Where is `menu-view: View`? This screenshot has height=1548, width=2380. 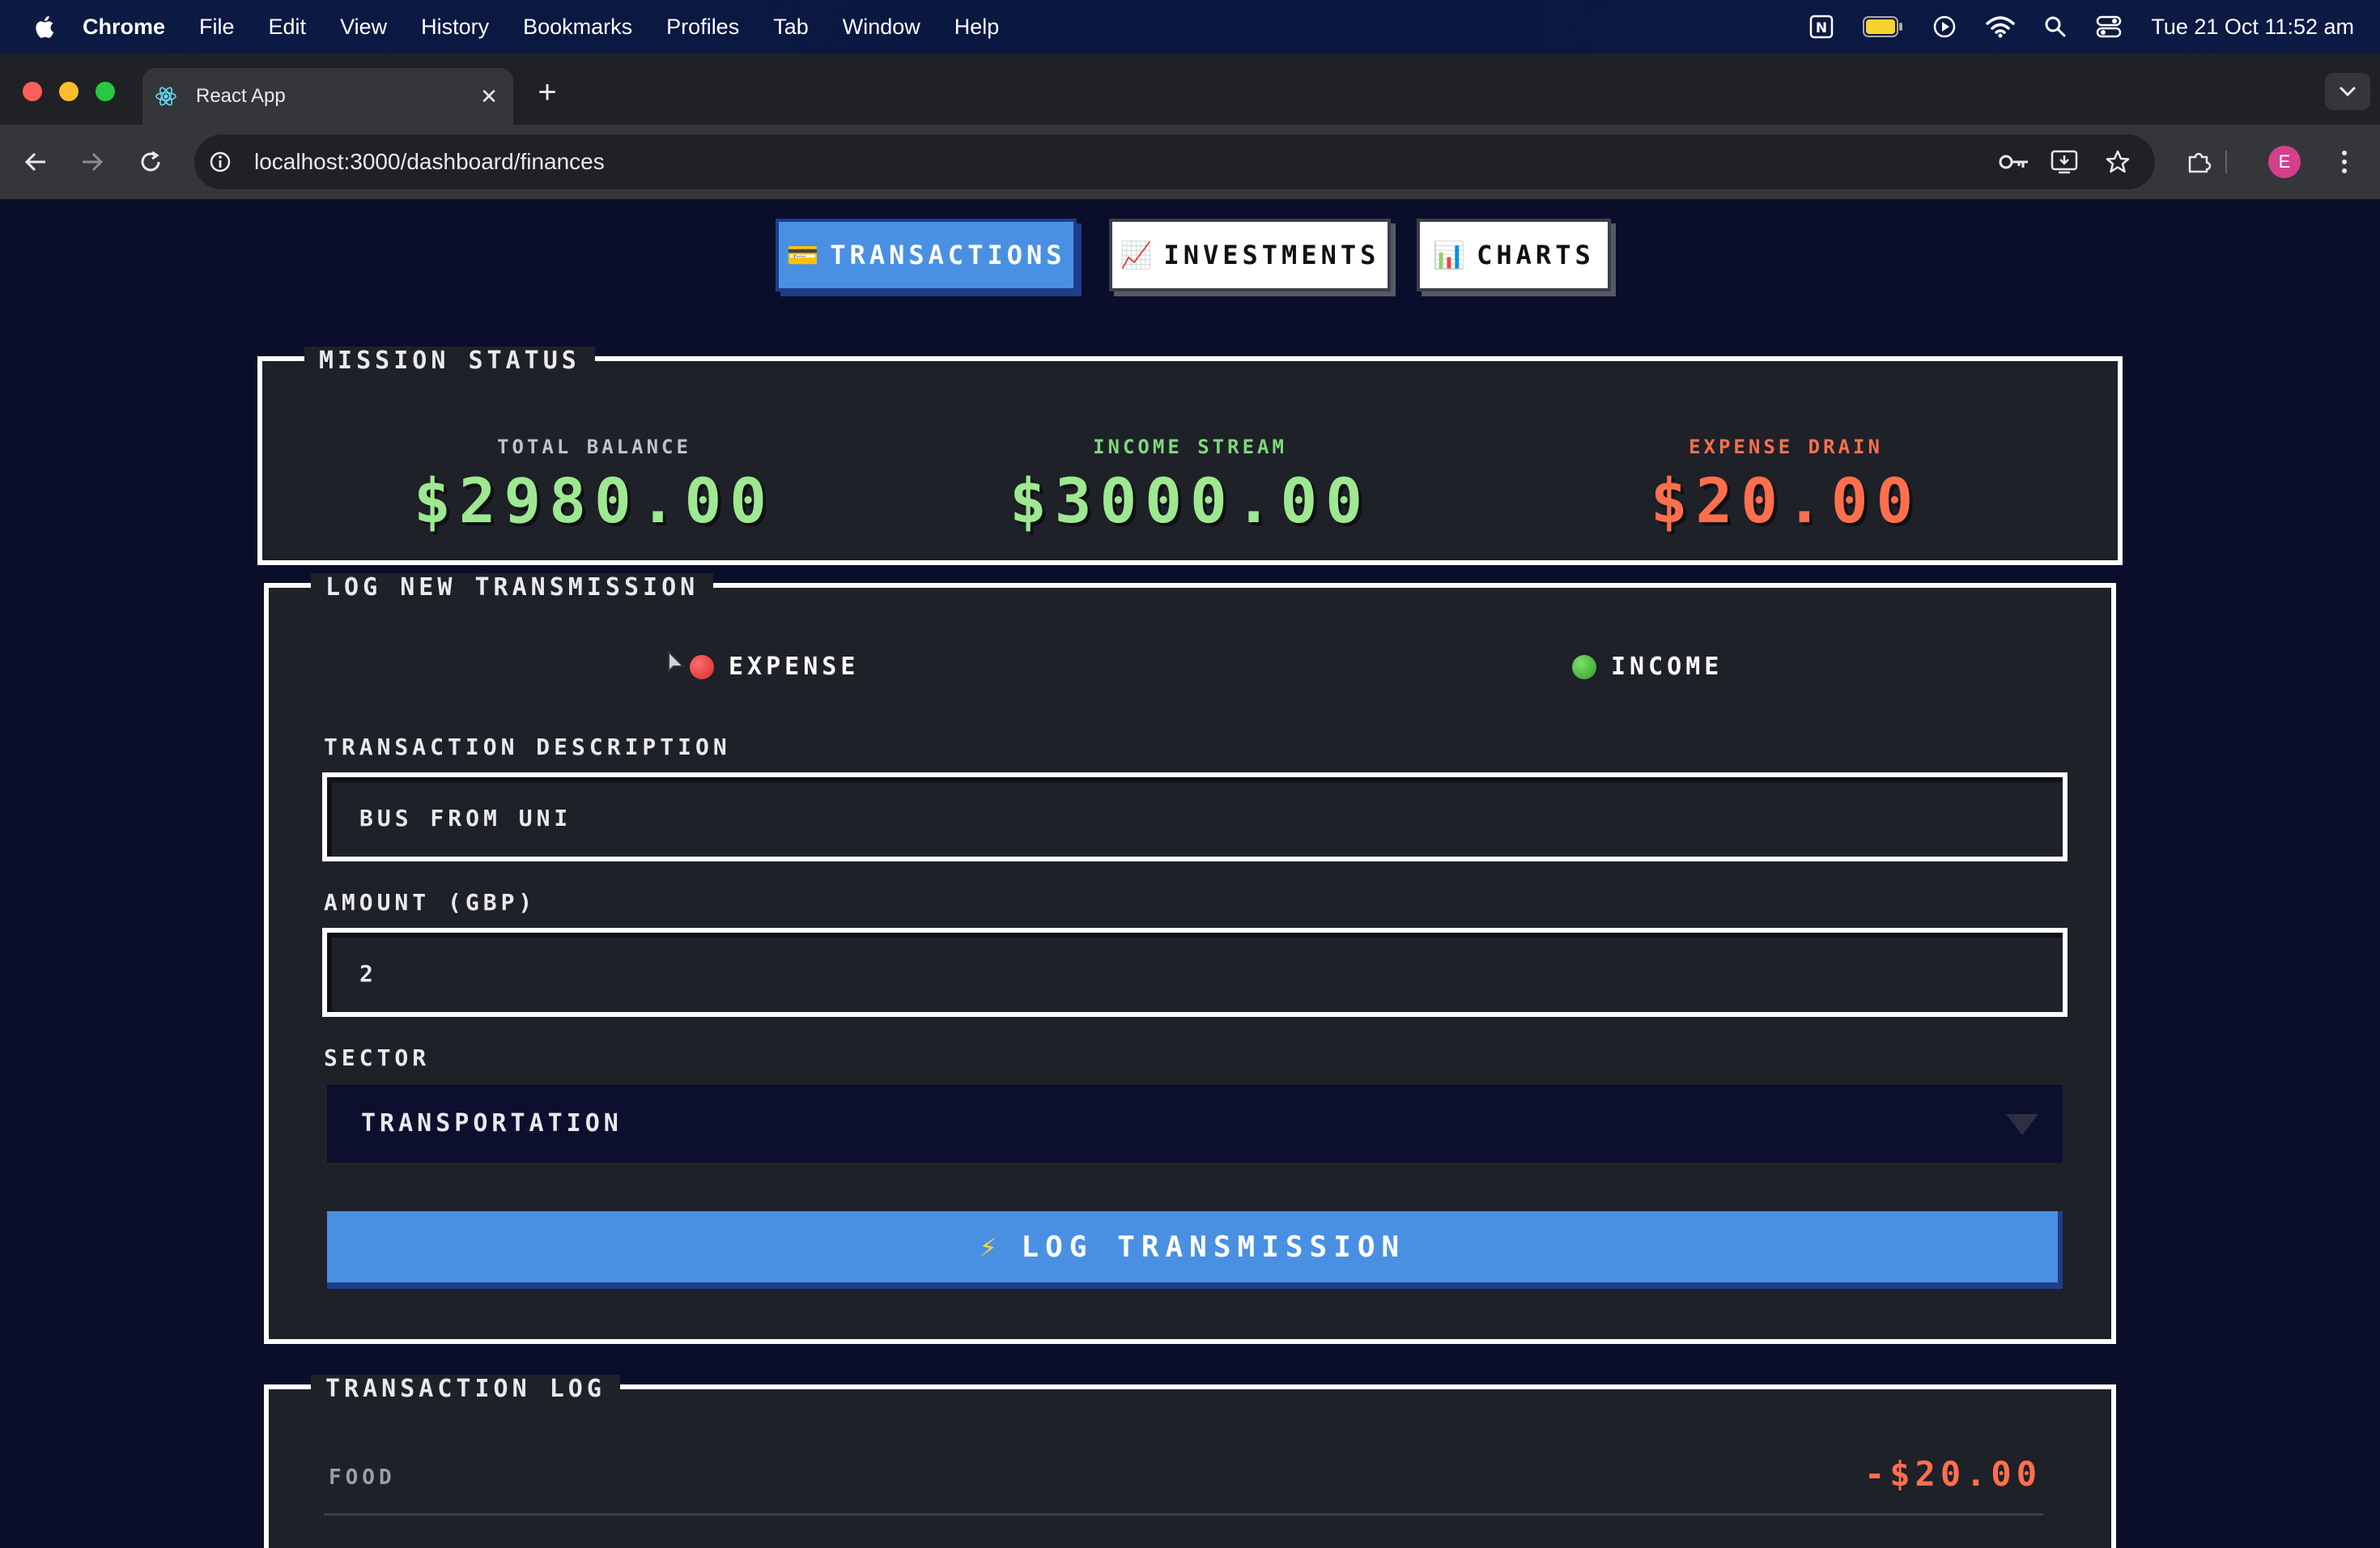
menu-view: View is located at coordinates (364, 27).